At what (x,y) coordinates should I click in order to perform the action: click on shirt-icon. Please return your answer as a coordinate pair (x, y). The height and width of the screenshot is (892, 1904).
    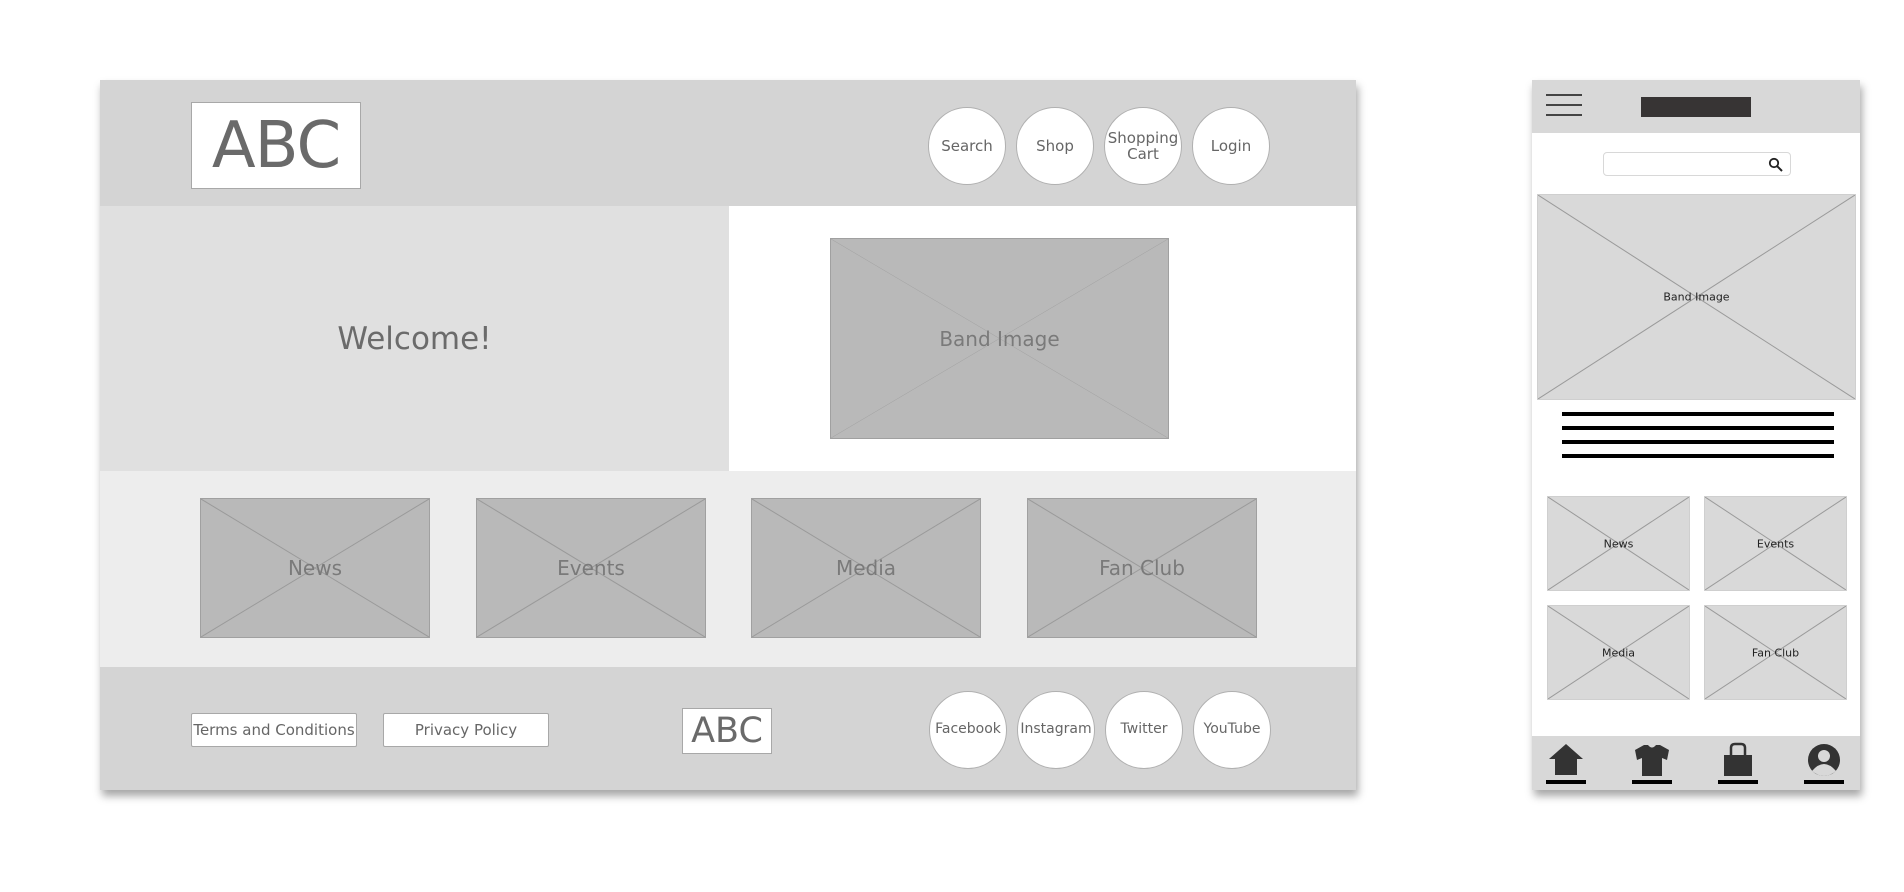
    Looking at the image, I should click on (1652, 760).